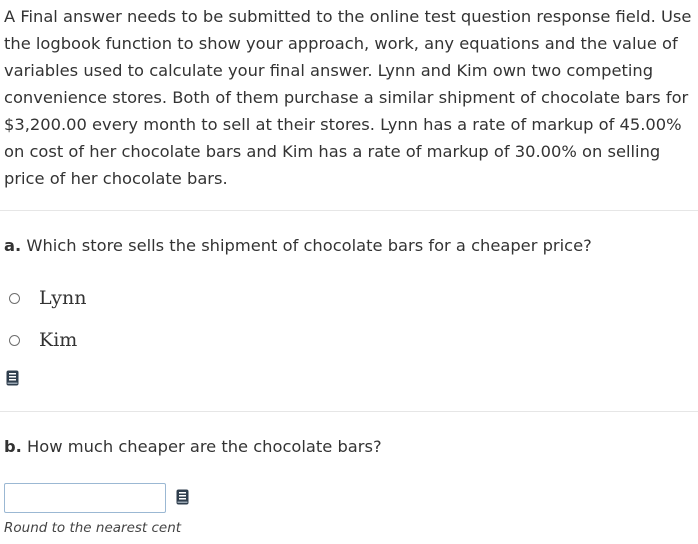 The image size is (698, 544). I want to click on option-kim: Kim, so click(43, 340).